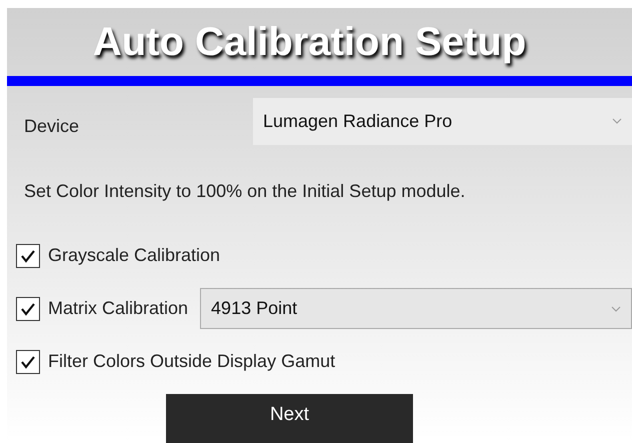 Image resolution: width=632 pixels, height=443 pixels. I want to click on device-dropdown: Lumagen Radiance Pro, so click(442, 121).